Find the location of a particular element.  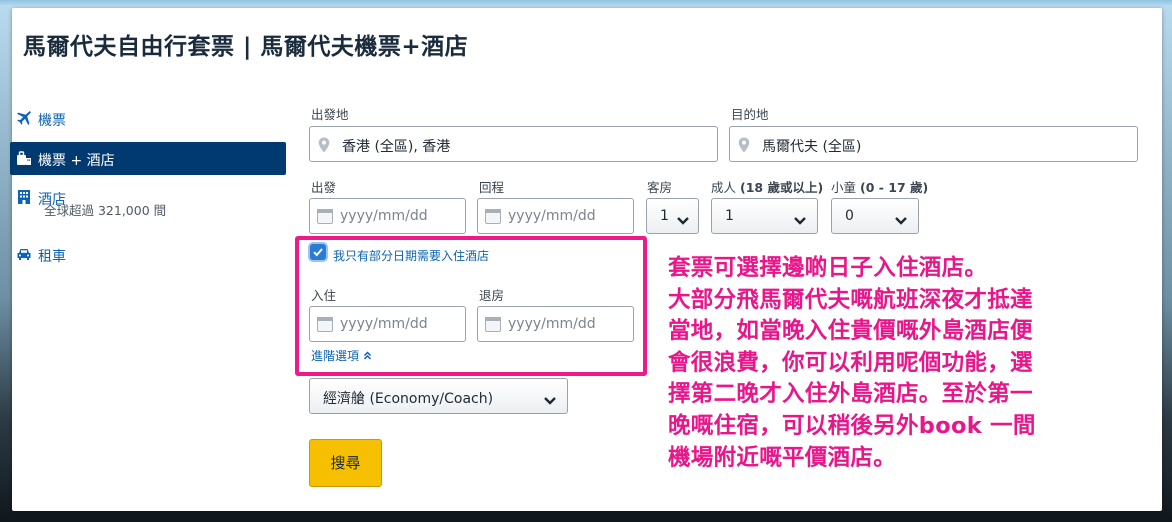

luggage-icon is located at coordinates (24, 158).